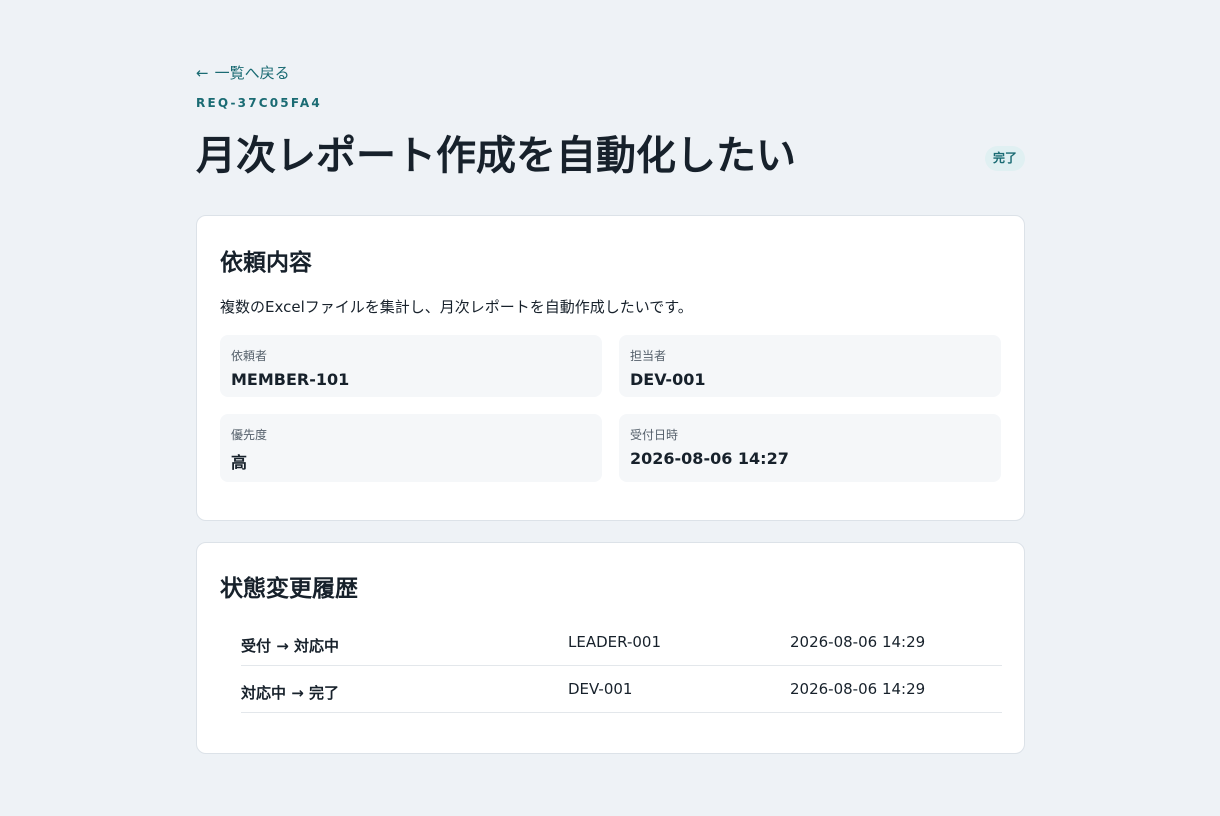  Describe the element at coordinates (290, 379) in the screenshot. I see `field-value: MEMBER-101` at that location.